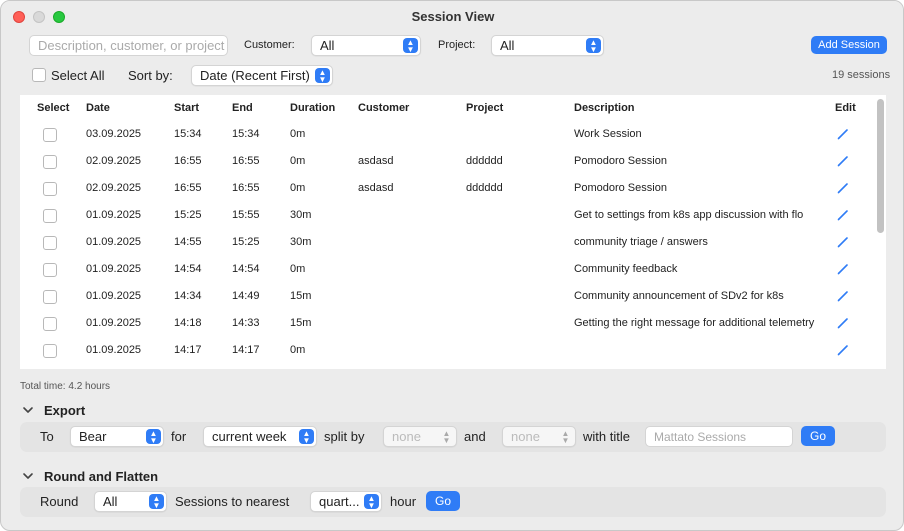  What do you see at coordinates (604, 108) in the screenshot?
I see `column-header-description: Description` at bounding box center [604, 108].